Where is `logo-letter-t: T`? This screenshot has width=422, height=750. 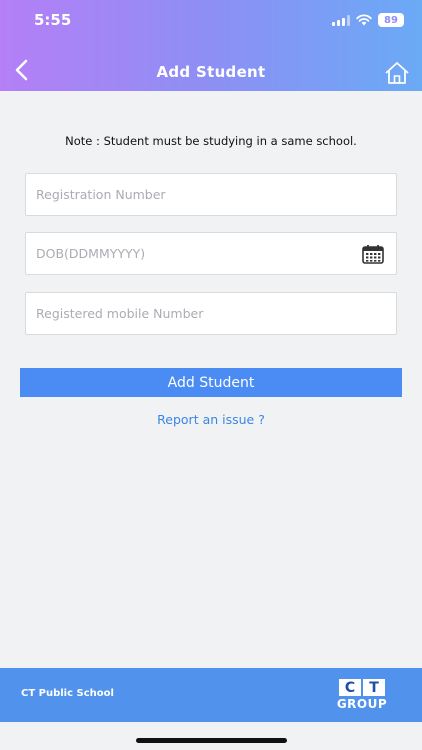
logo-letter-t: T is located at coordinates (374, 687).